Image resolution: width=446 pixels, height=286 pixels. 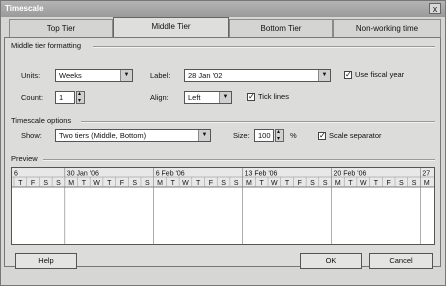 What do you see at coordinates (331, 261) in the screenshot?
I see `ok-button: OK` at bounding box center [331, 261].